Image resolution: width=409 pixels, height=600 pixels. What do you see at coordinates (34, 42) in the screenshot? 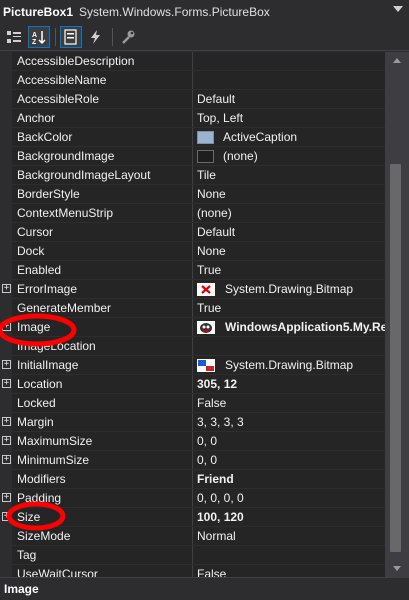
I see `svg-text: Z` at bounding box center [34, 42].